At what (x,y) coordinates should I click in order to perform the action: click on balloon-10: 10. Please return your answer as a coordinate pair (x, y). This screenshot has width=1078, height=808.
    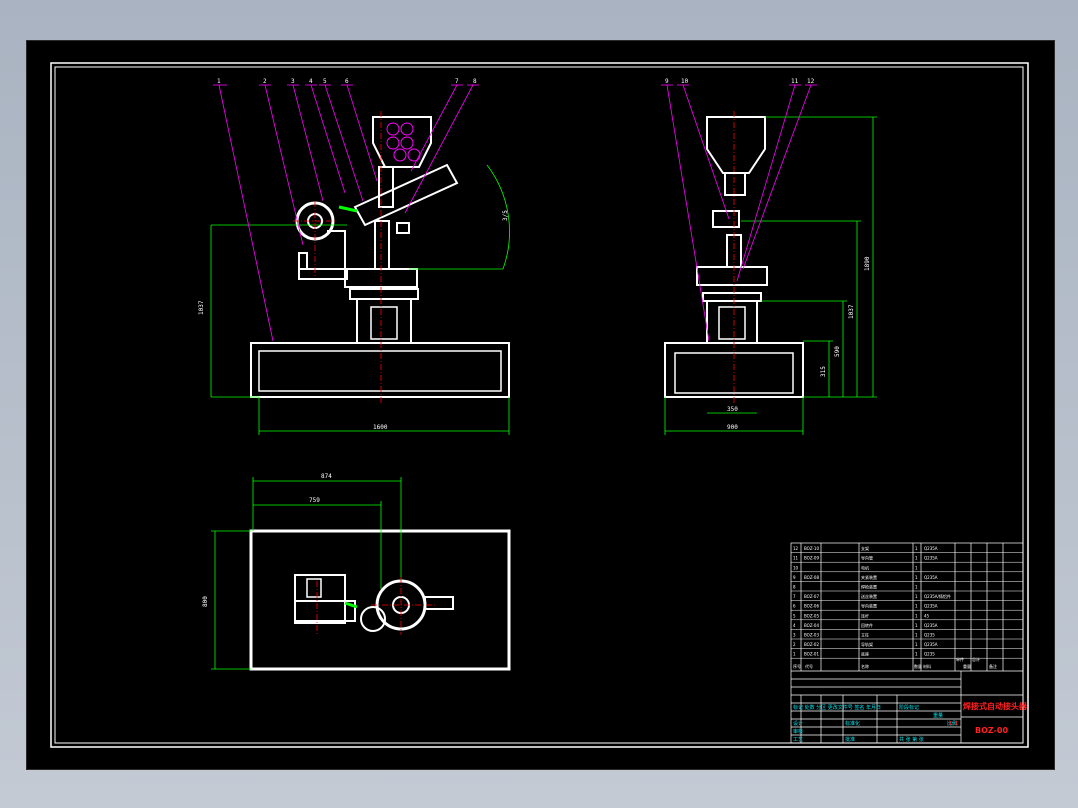
    Looking at the image, I should click on (685, 81).